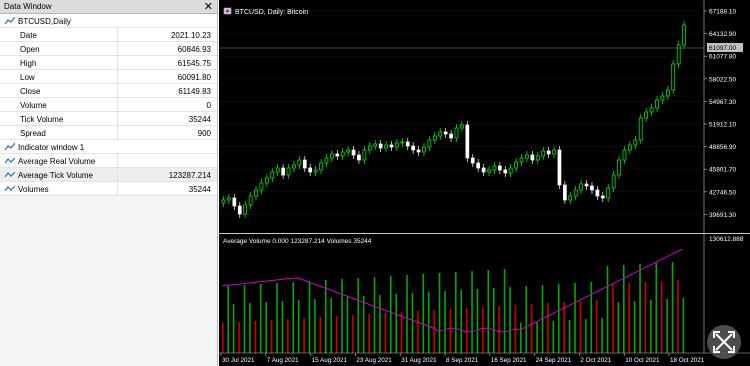  I want to click on time-tick-label: 15 Aug 2021, so click(330, 360).